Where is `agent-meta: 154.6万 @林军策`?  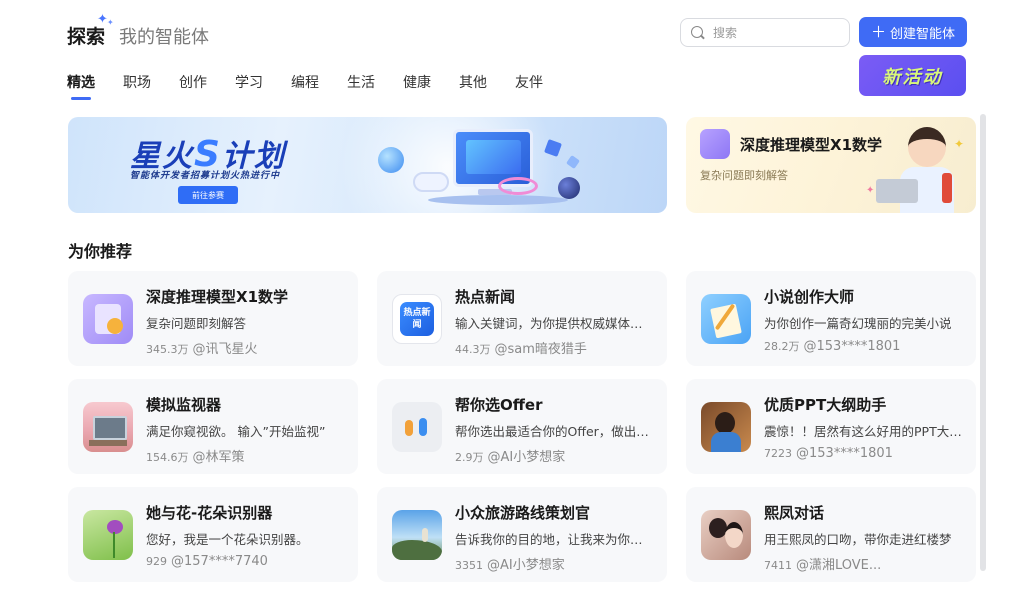 agent-meta: 154.6万 @林军策 is located at coordinates (195, 455).